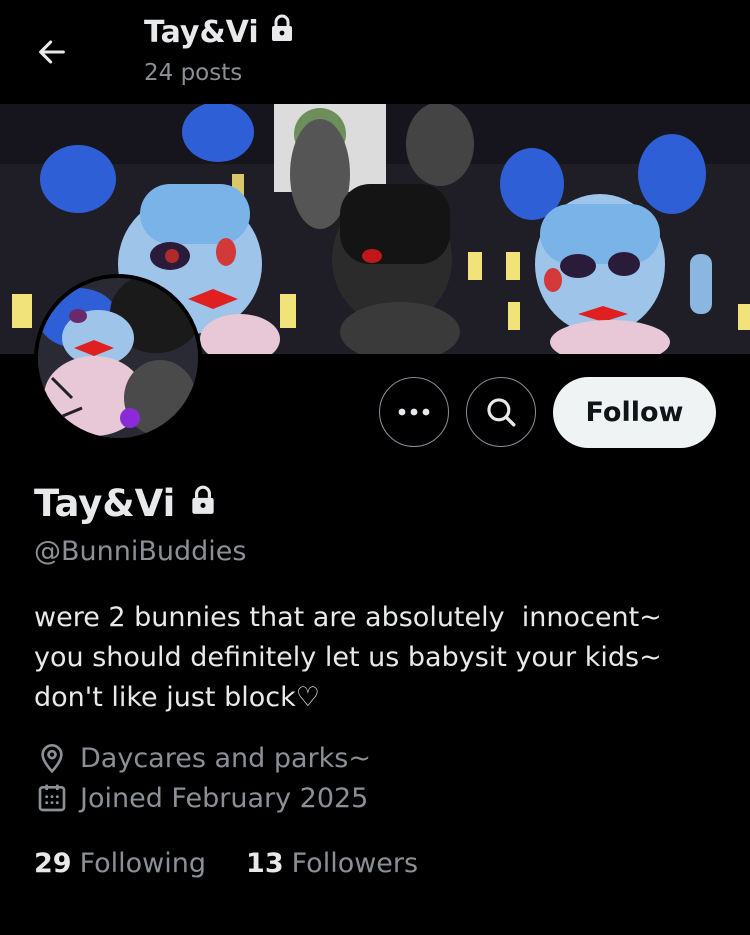 This screenshot has width=750, height=935. I want to click on back-button, so click(52, 52).